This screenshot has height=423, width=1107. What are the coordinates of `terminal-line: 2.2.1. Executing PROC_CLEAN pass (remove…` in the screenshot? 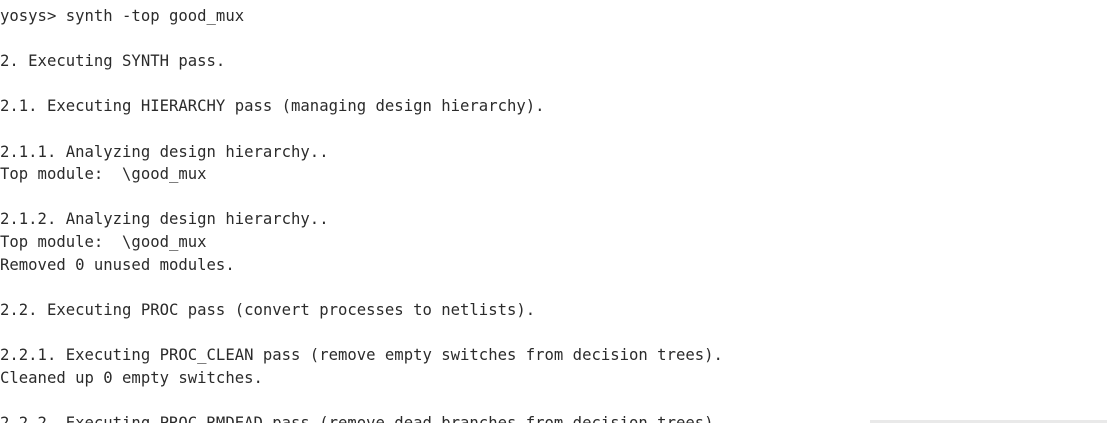 It's located at (361, 354).